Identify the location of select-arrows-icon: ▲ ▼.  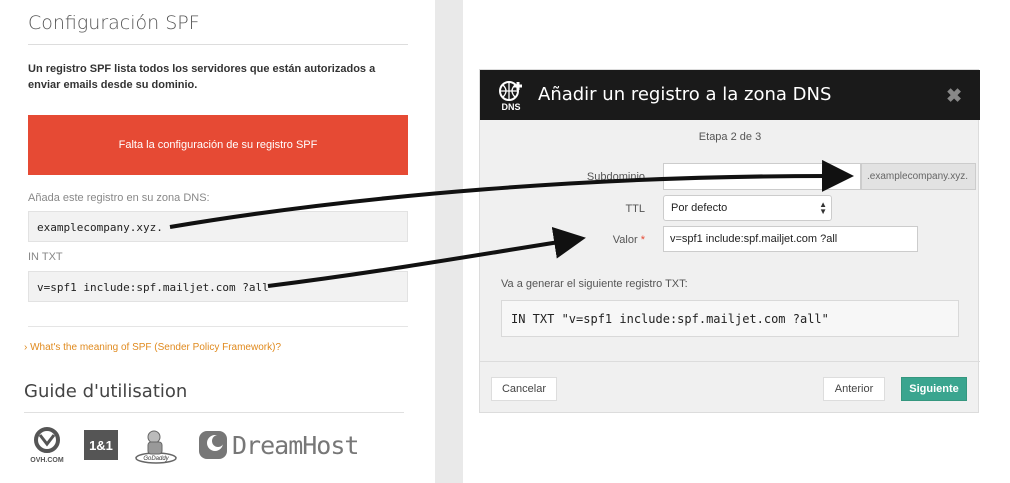
(823, 208).